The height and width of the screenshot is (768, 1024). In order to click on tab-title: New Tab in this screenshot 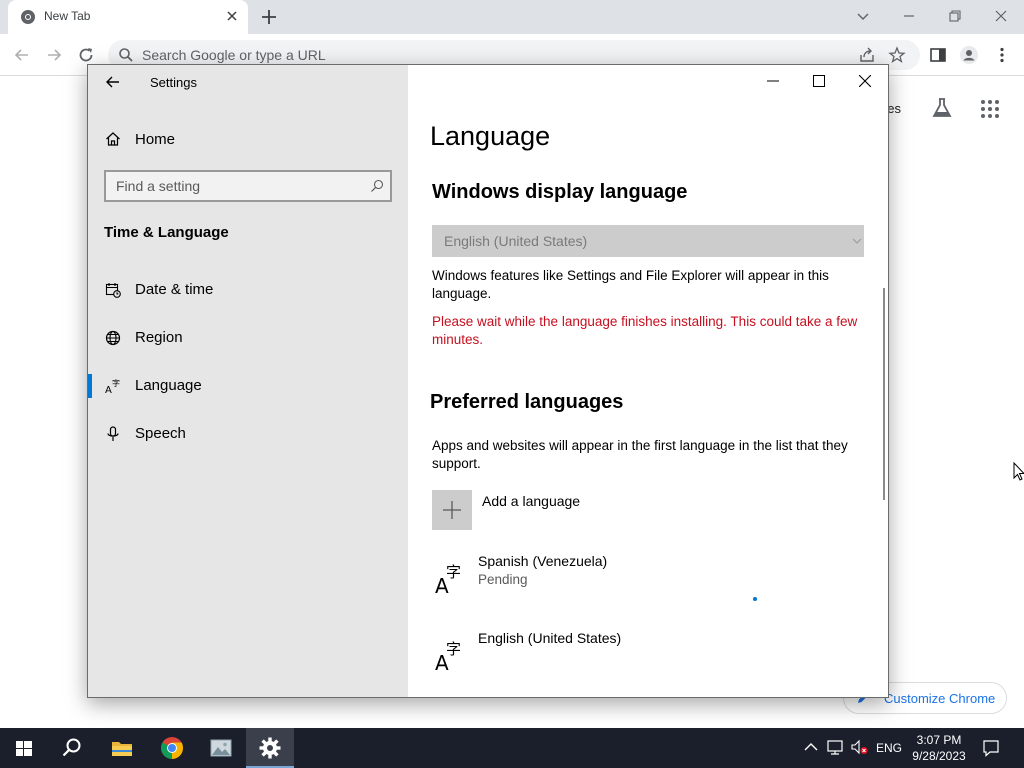, I will do `click(67, 16)`.